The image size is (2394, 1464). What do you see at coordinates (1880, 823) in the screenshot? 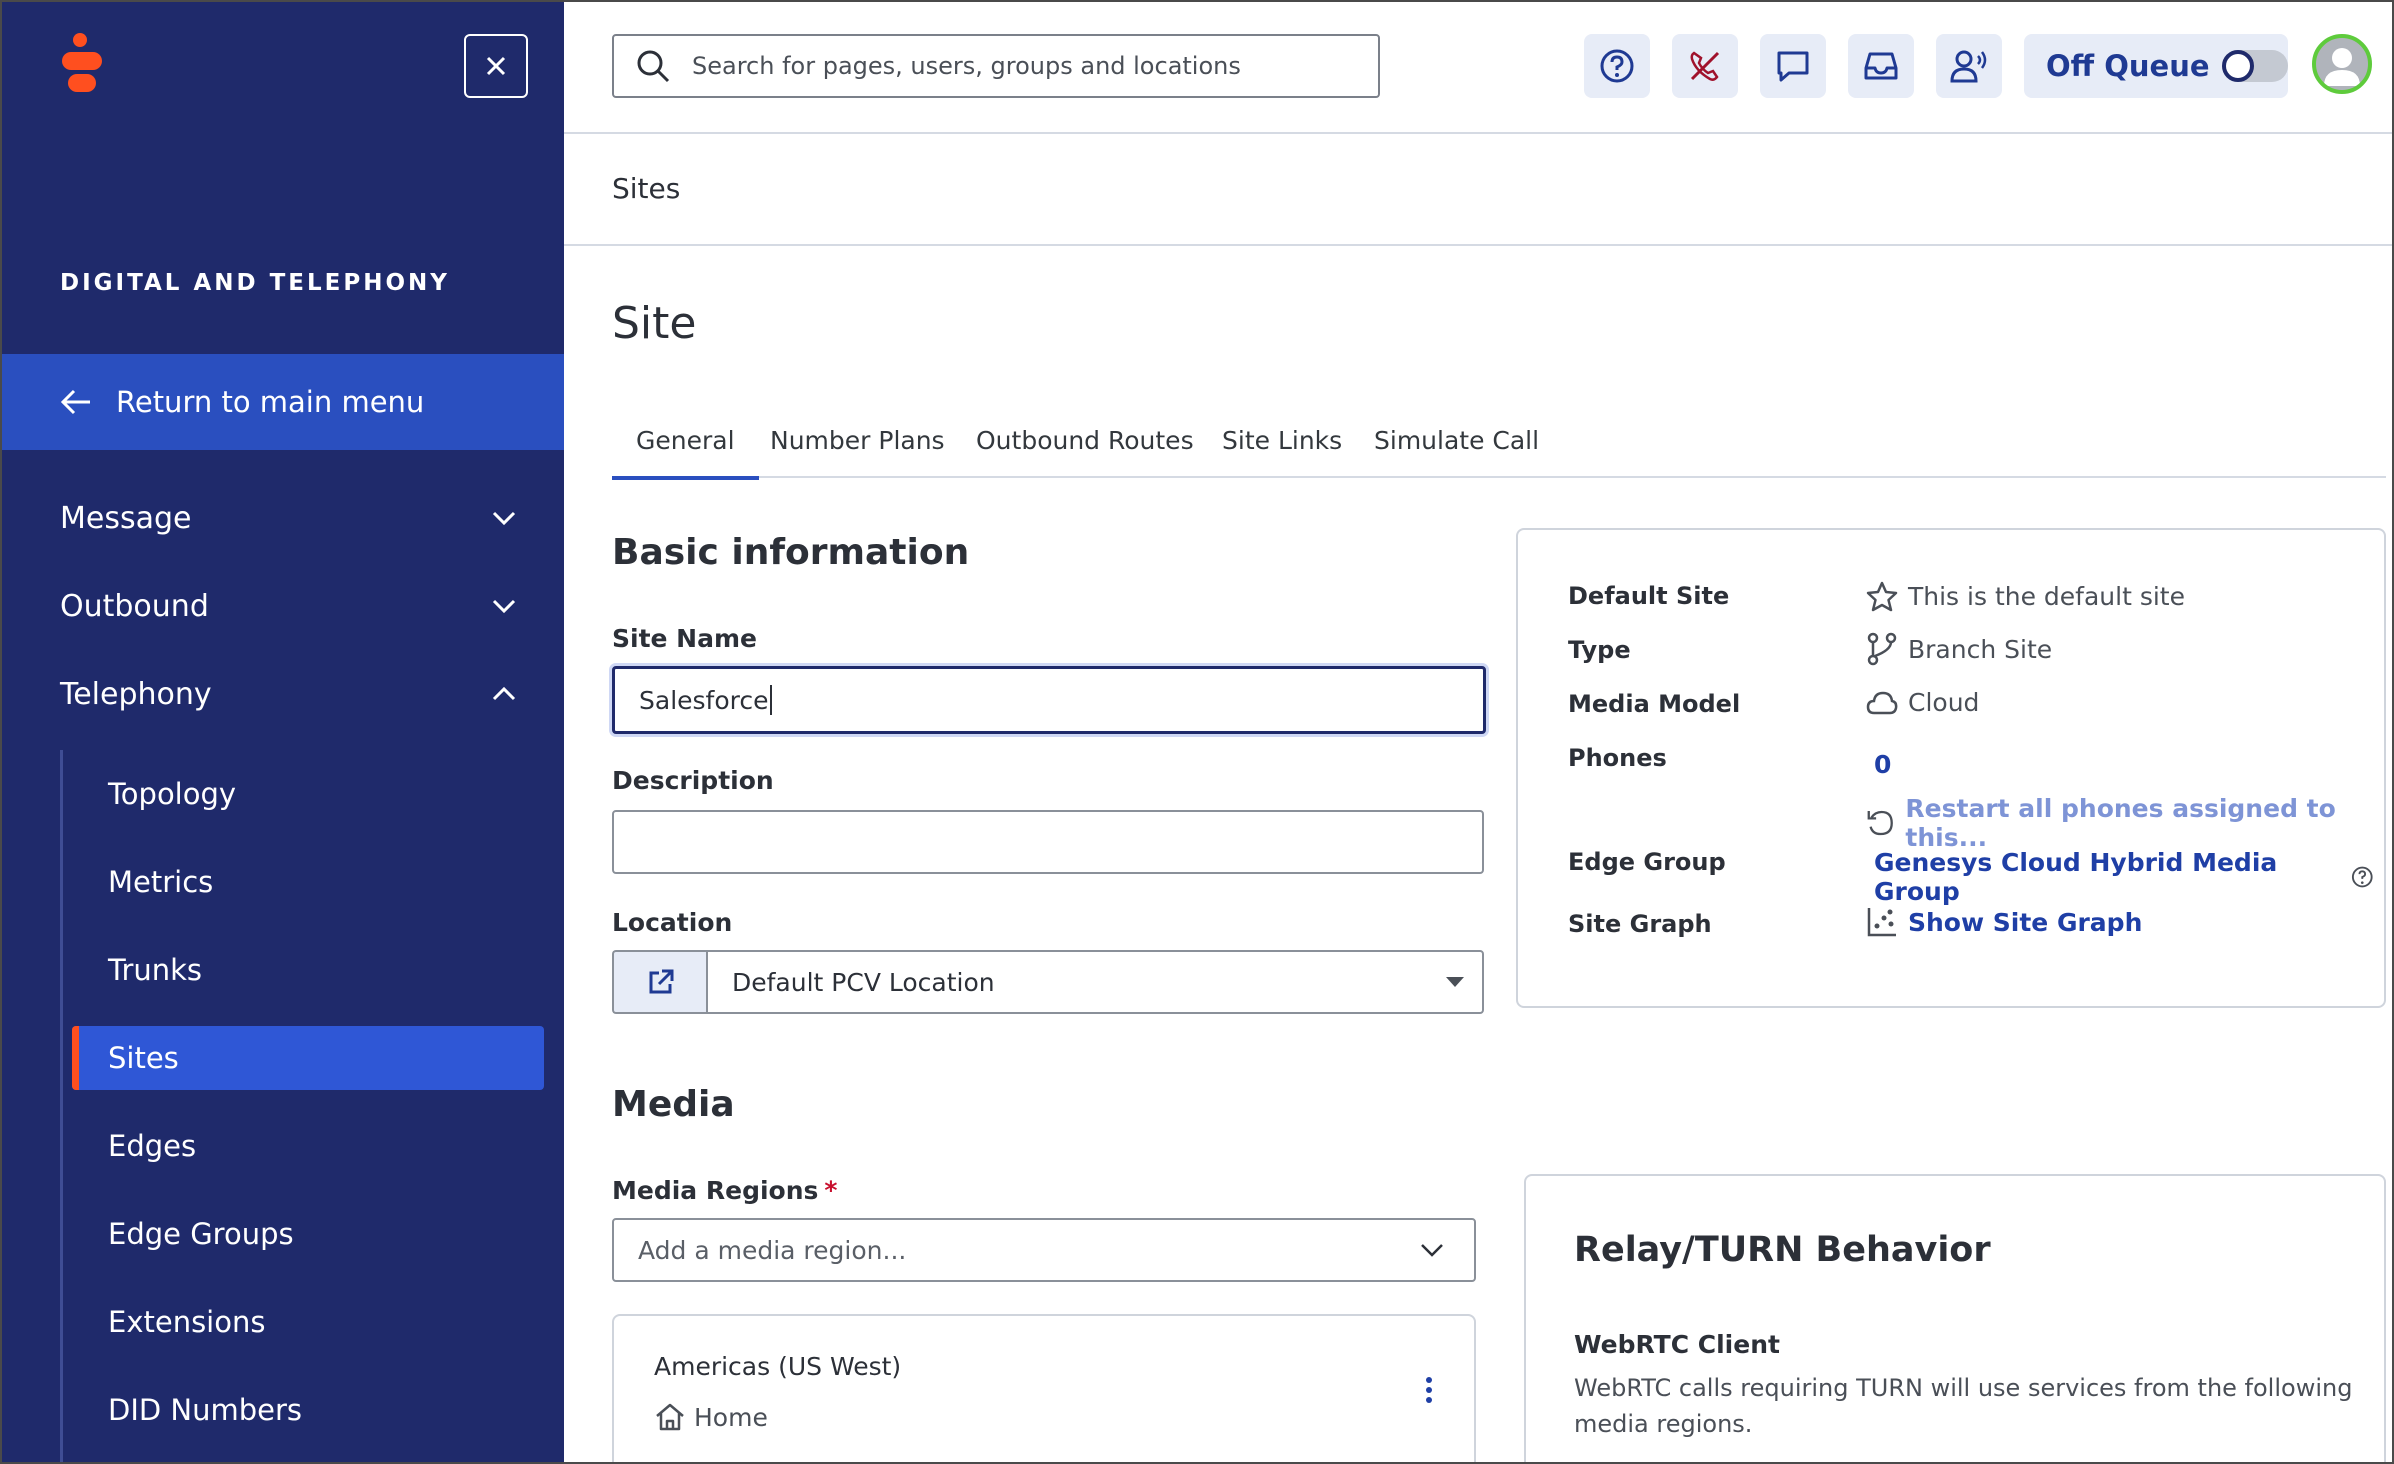
I see `restart-icon` at bounding box center [1880, 823].